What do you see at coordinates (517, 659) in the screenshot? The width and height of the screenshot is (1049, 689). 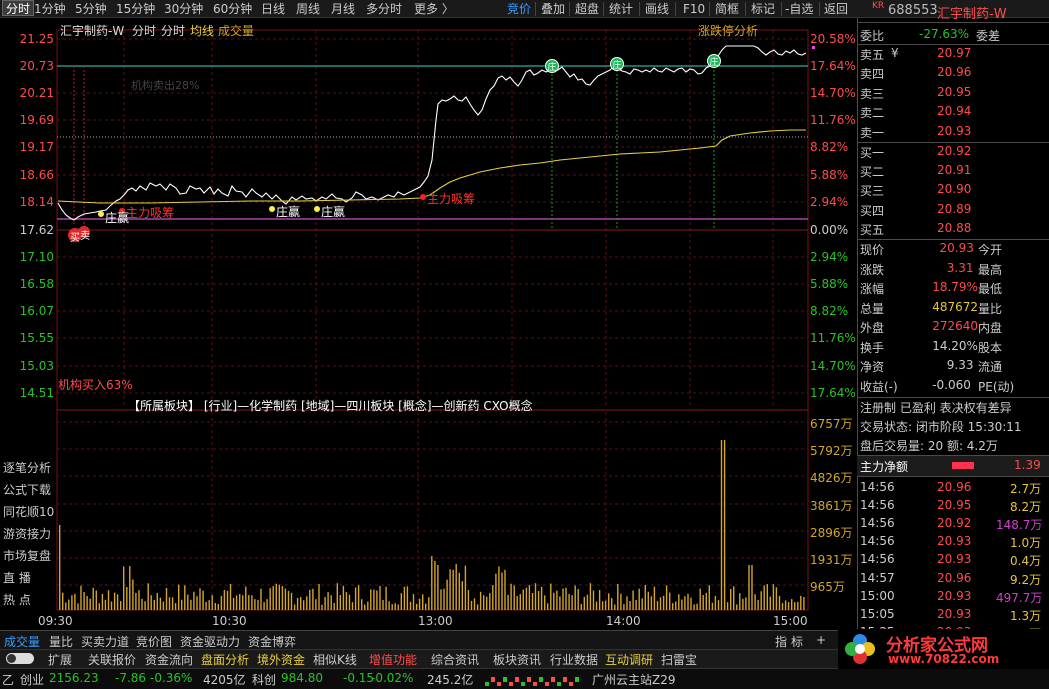 I see `function-tab: 板块资讯` at bounding box center [517, 659].